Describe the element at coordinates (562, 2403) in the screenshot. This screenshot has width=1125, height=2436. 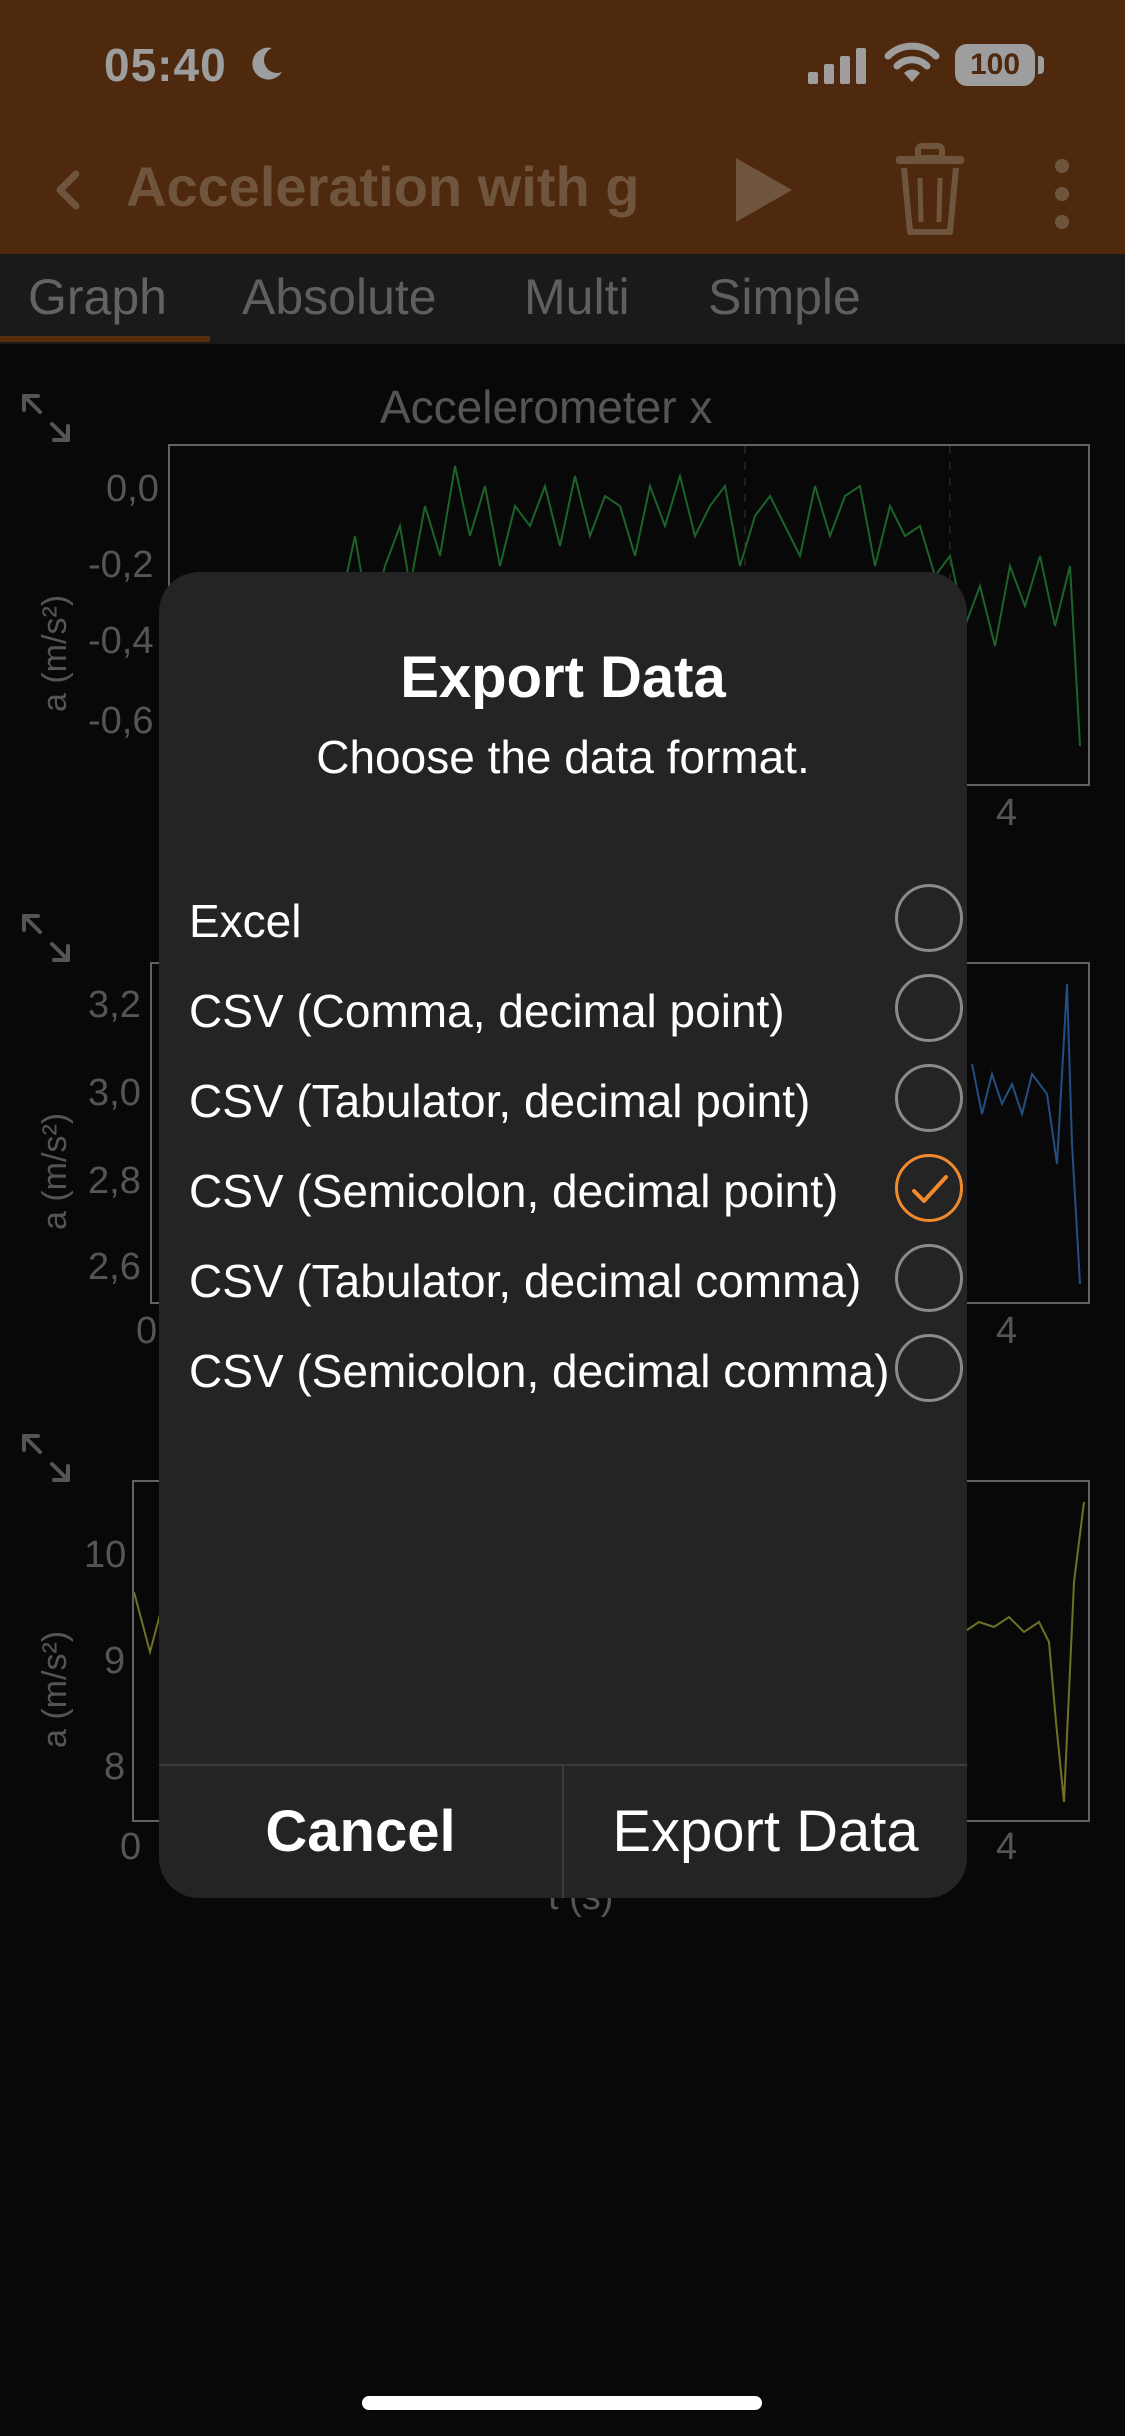
I see `home-indicator` at that location.